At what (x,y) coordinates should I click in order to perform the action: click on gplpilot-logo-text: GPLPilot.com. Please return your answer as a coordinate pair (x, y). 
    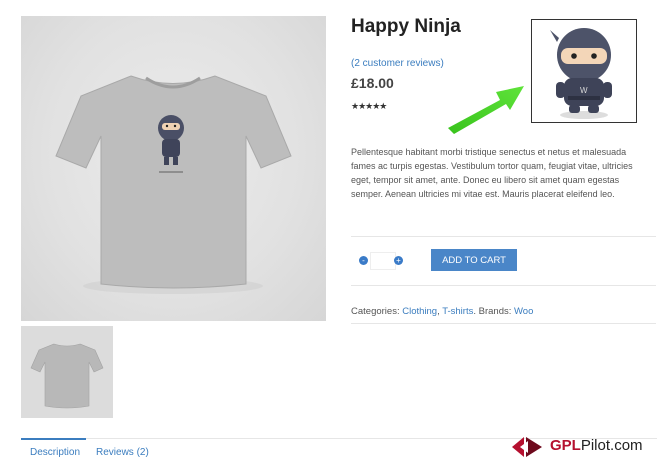
    Looking at the image, I should click on (596, 445).